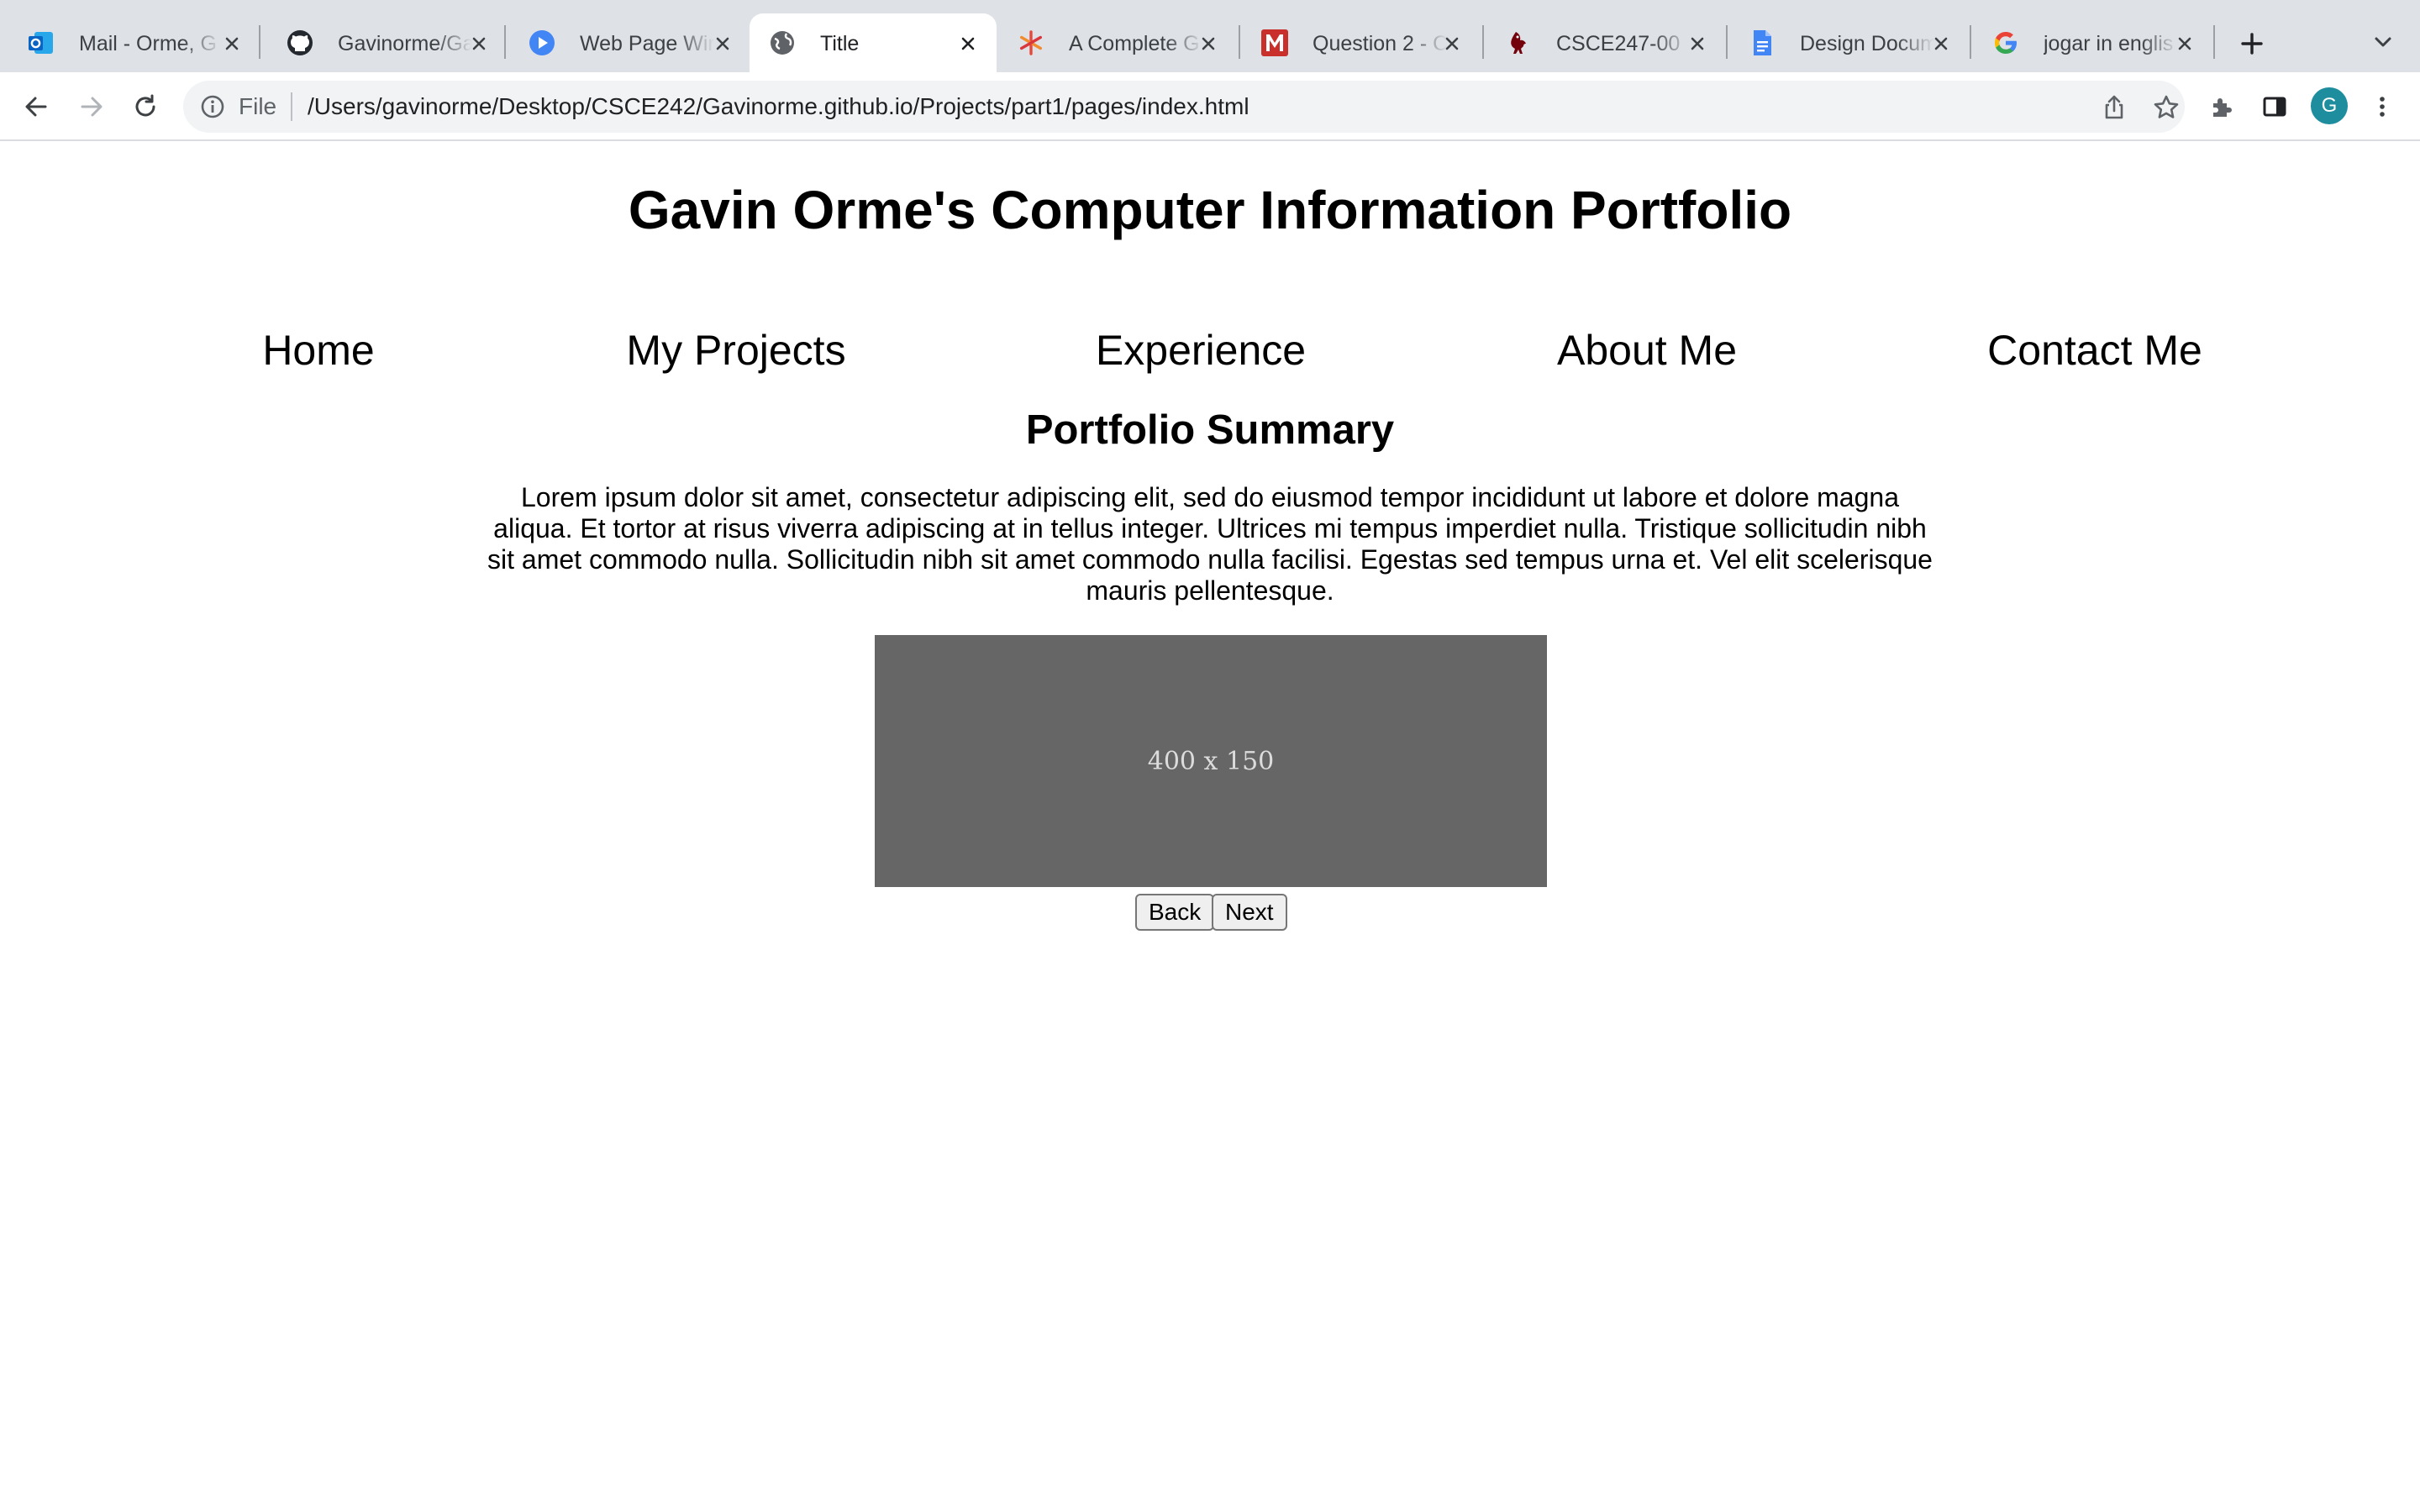 This screenshot has width=2420, height=1512. I want to click on image-placeholder: 400 x 150, so click(1211, 761).